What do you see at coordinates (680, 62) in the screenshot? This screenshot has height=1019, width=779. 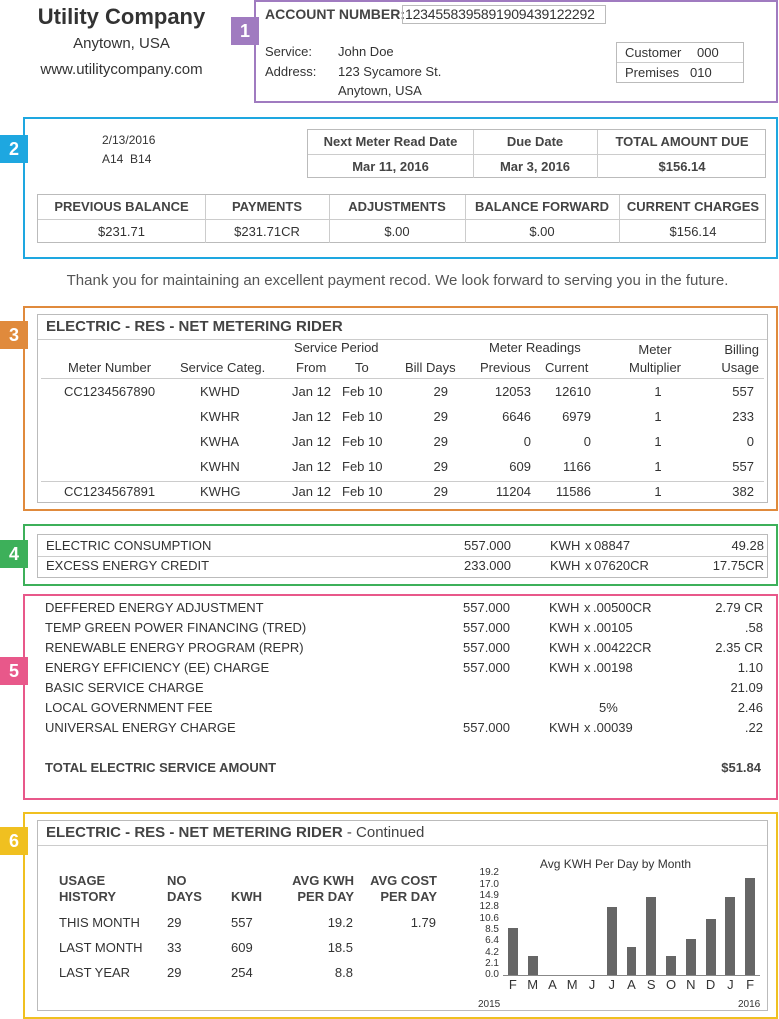 I see `customer-premises-box: Customer 000 Premises 010` at bounding box center [680, 62].